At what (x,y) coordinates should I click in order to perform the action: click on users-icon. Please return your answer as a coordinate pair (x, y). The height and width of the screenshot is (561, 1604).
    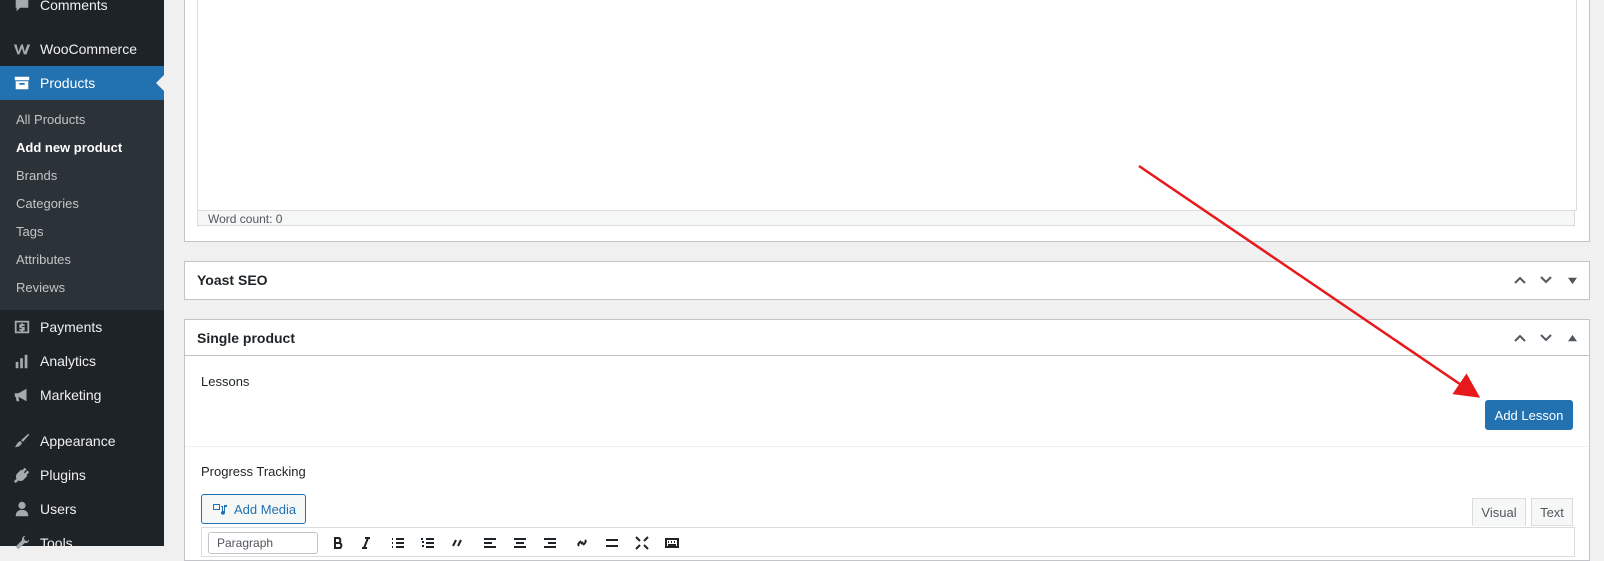
    Looking at the image, I should click on (22, 509).